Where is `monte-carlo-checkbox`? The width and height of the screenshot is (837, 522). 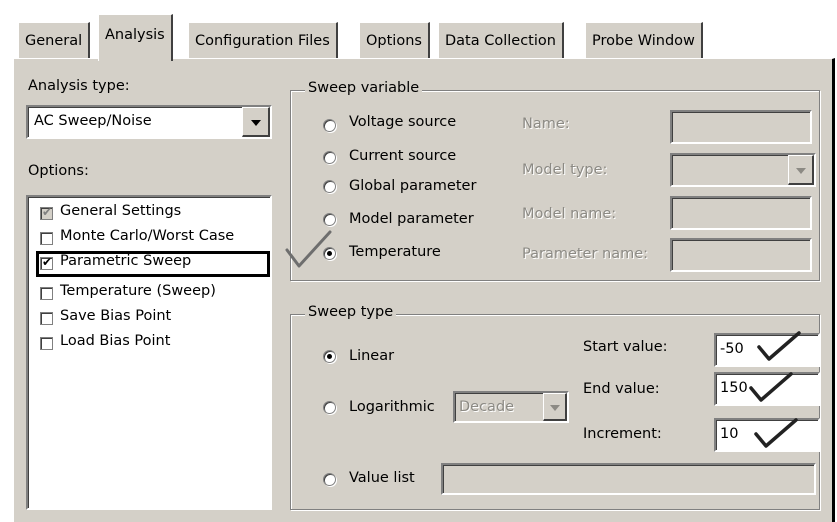
monte-carlo-checkbox is located at coordinates (46, 238).